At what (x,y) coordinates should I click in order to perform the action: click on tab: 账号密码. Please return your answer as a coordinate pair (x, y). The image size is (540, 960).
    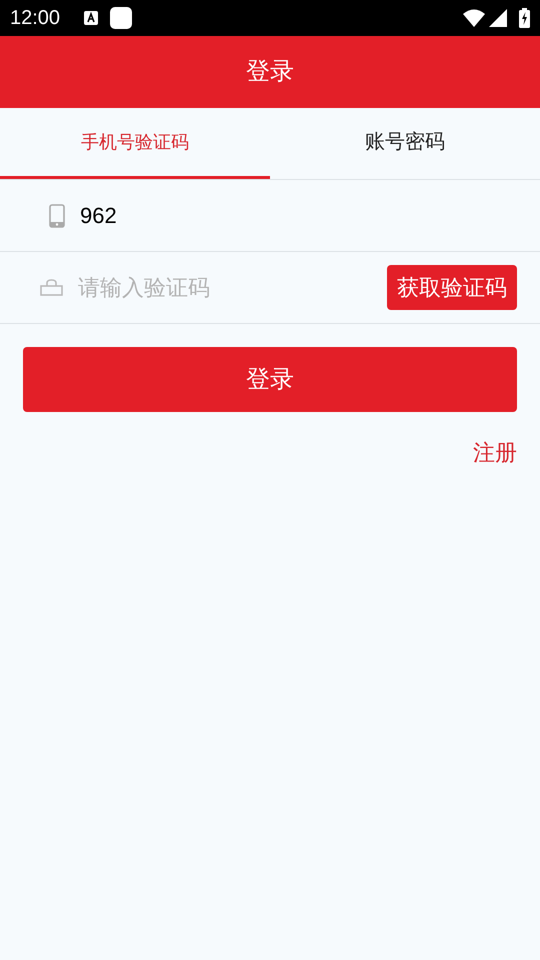
    Looking at the image, I should click on (405, 143).